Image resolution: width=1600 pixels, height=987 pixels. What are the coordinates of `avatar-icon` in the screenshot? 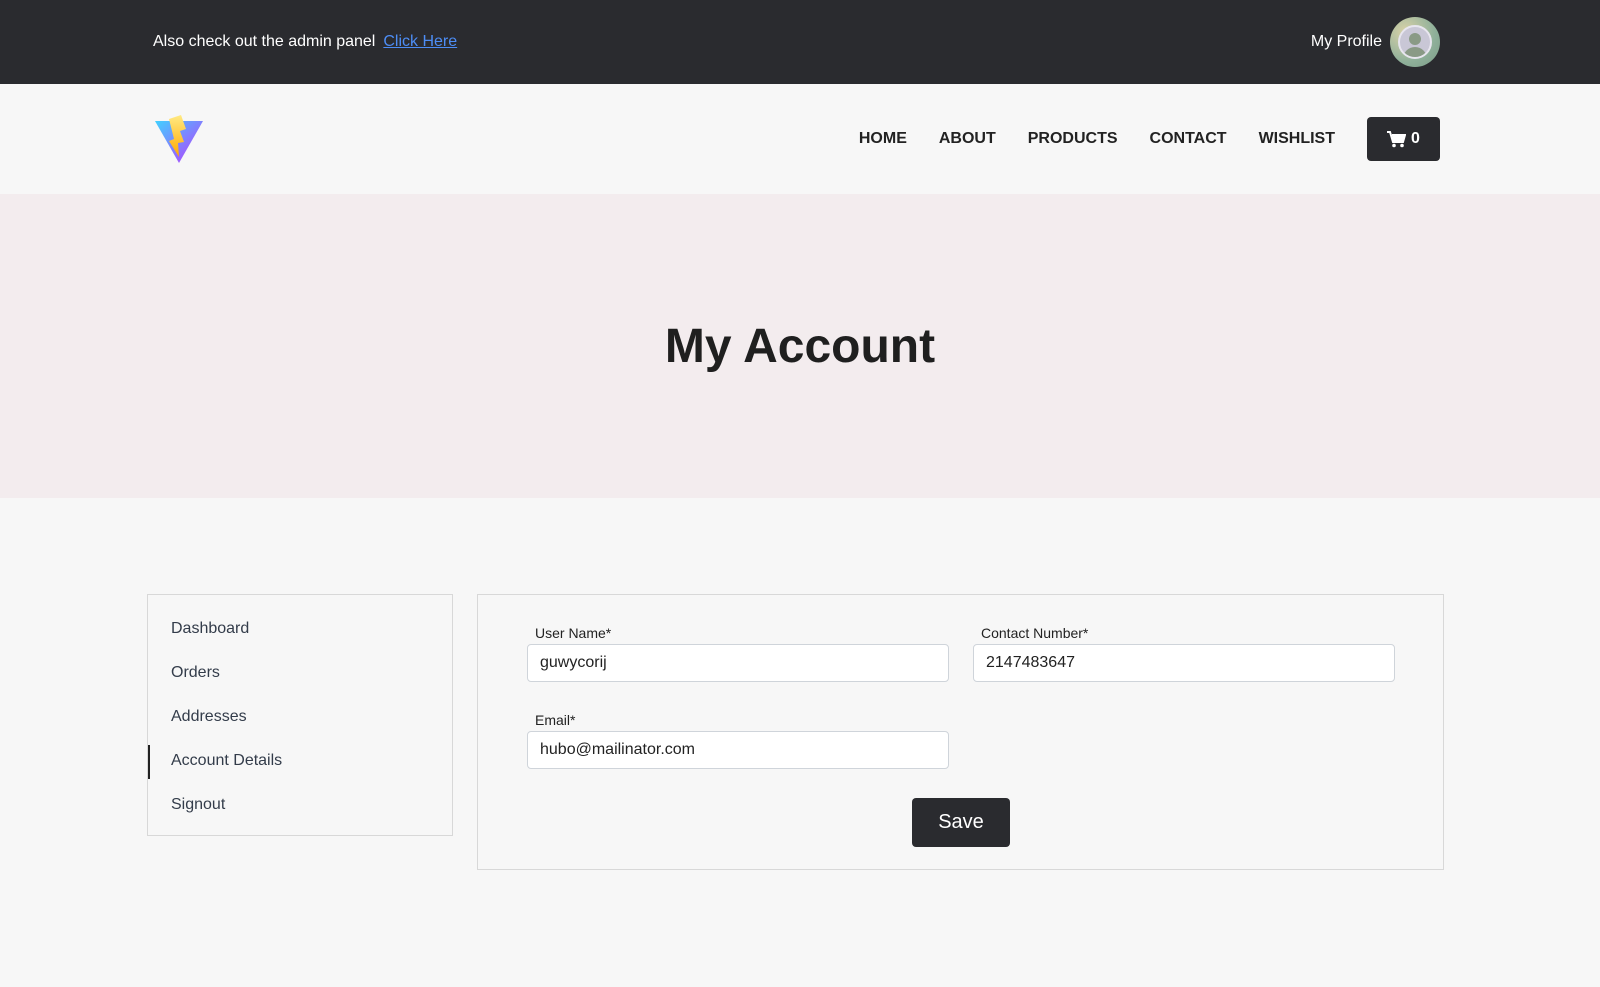 It's located at (1415, 42).